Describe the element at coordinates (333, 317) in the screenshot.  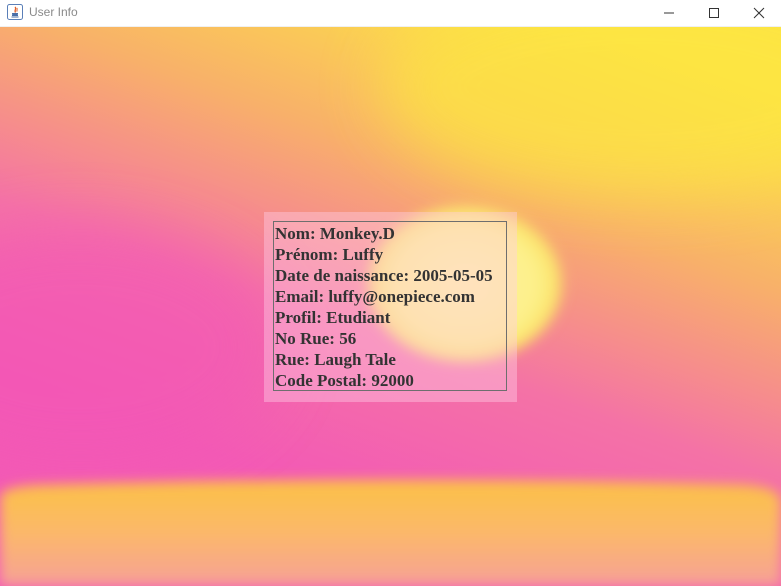
I see `profil-label: Profil: Etudiant` at that location.